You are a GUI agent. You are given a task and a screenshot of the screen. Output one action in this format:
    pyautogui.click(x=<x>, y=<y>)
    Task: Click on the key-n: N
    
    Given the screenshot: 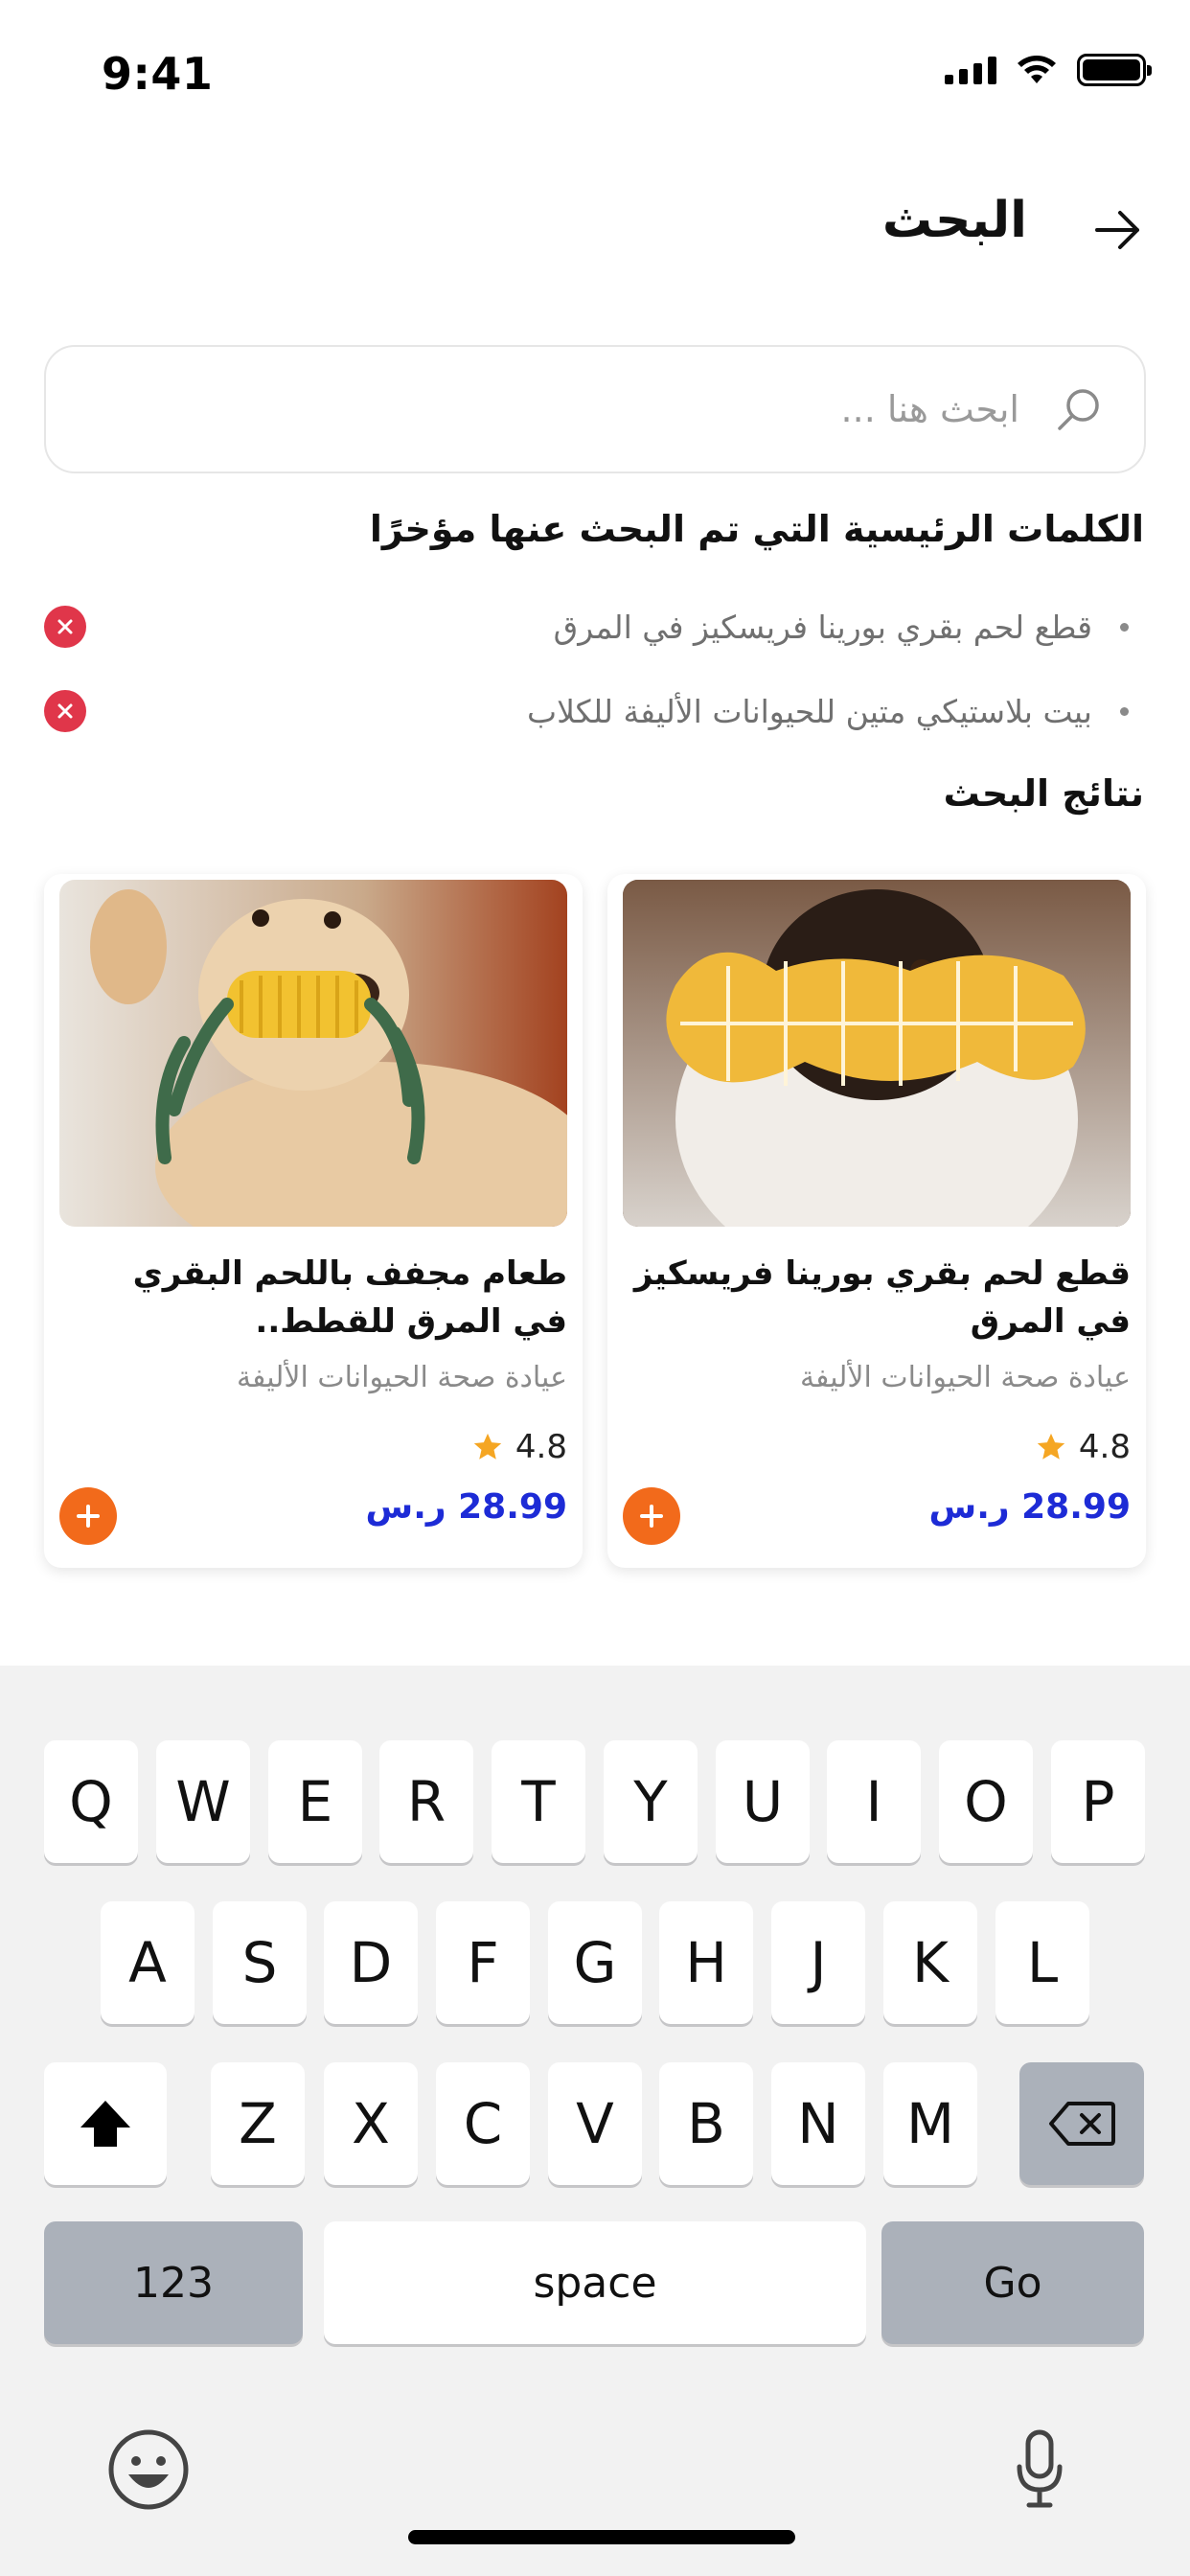 What is the action you would take?
    pyautogui.click(x=818, y=2123)
    